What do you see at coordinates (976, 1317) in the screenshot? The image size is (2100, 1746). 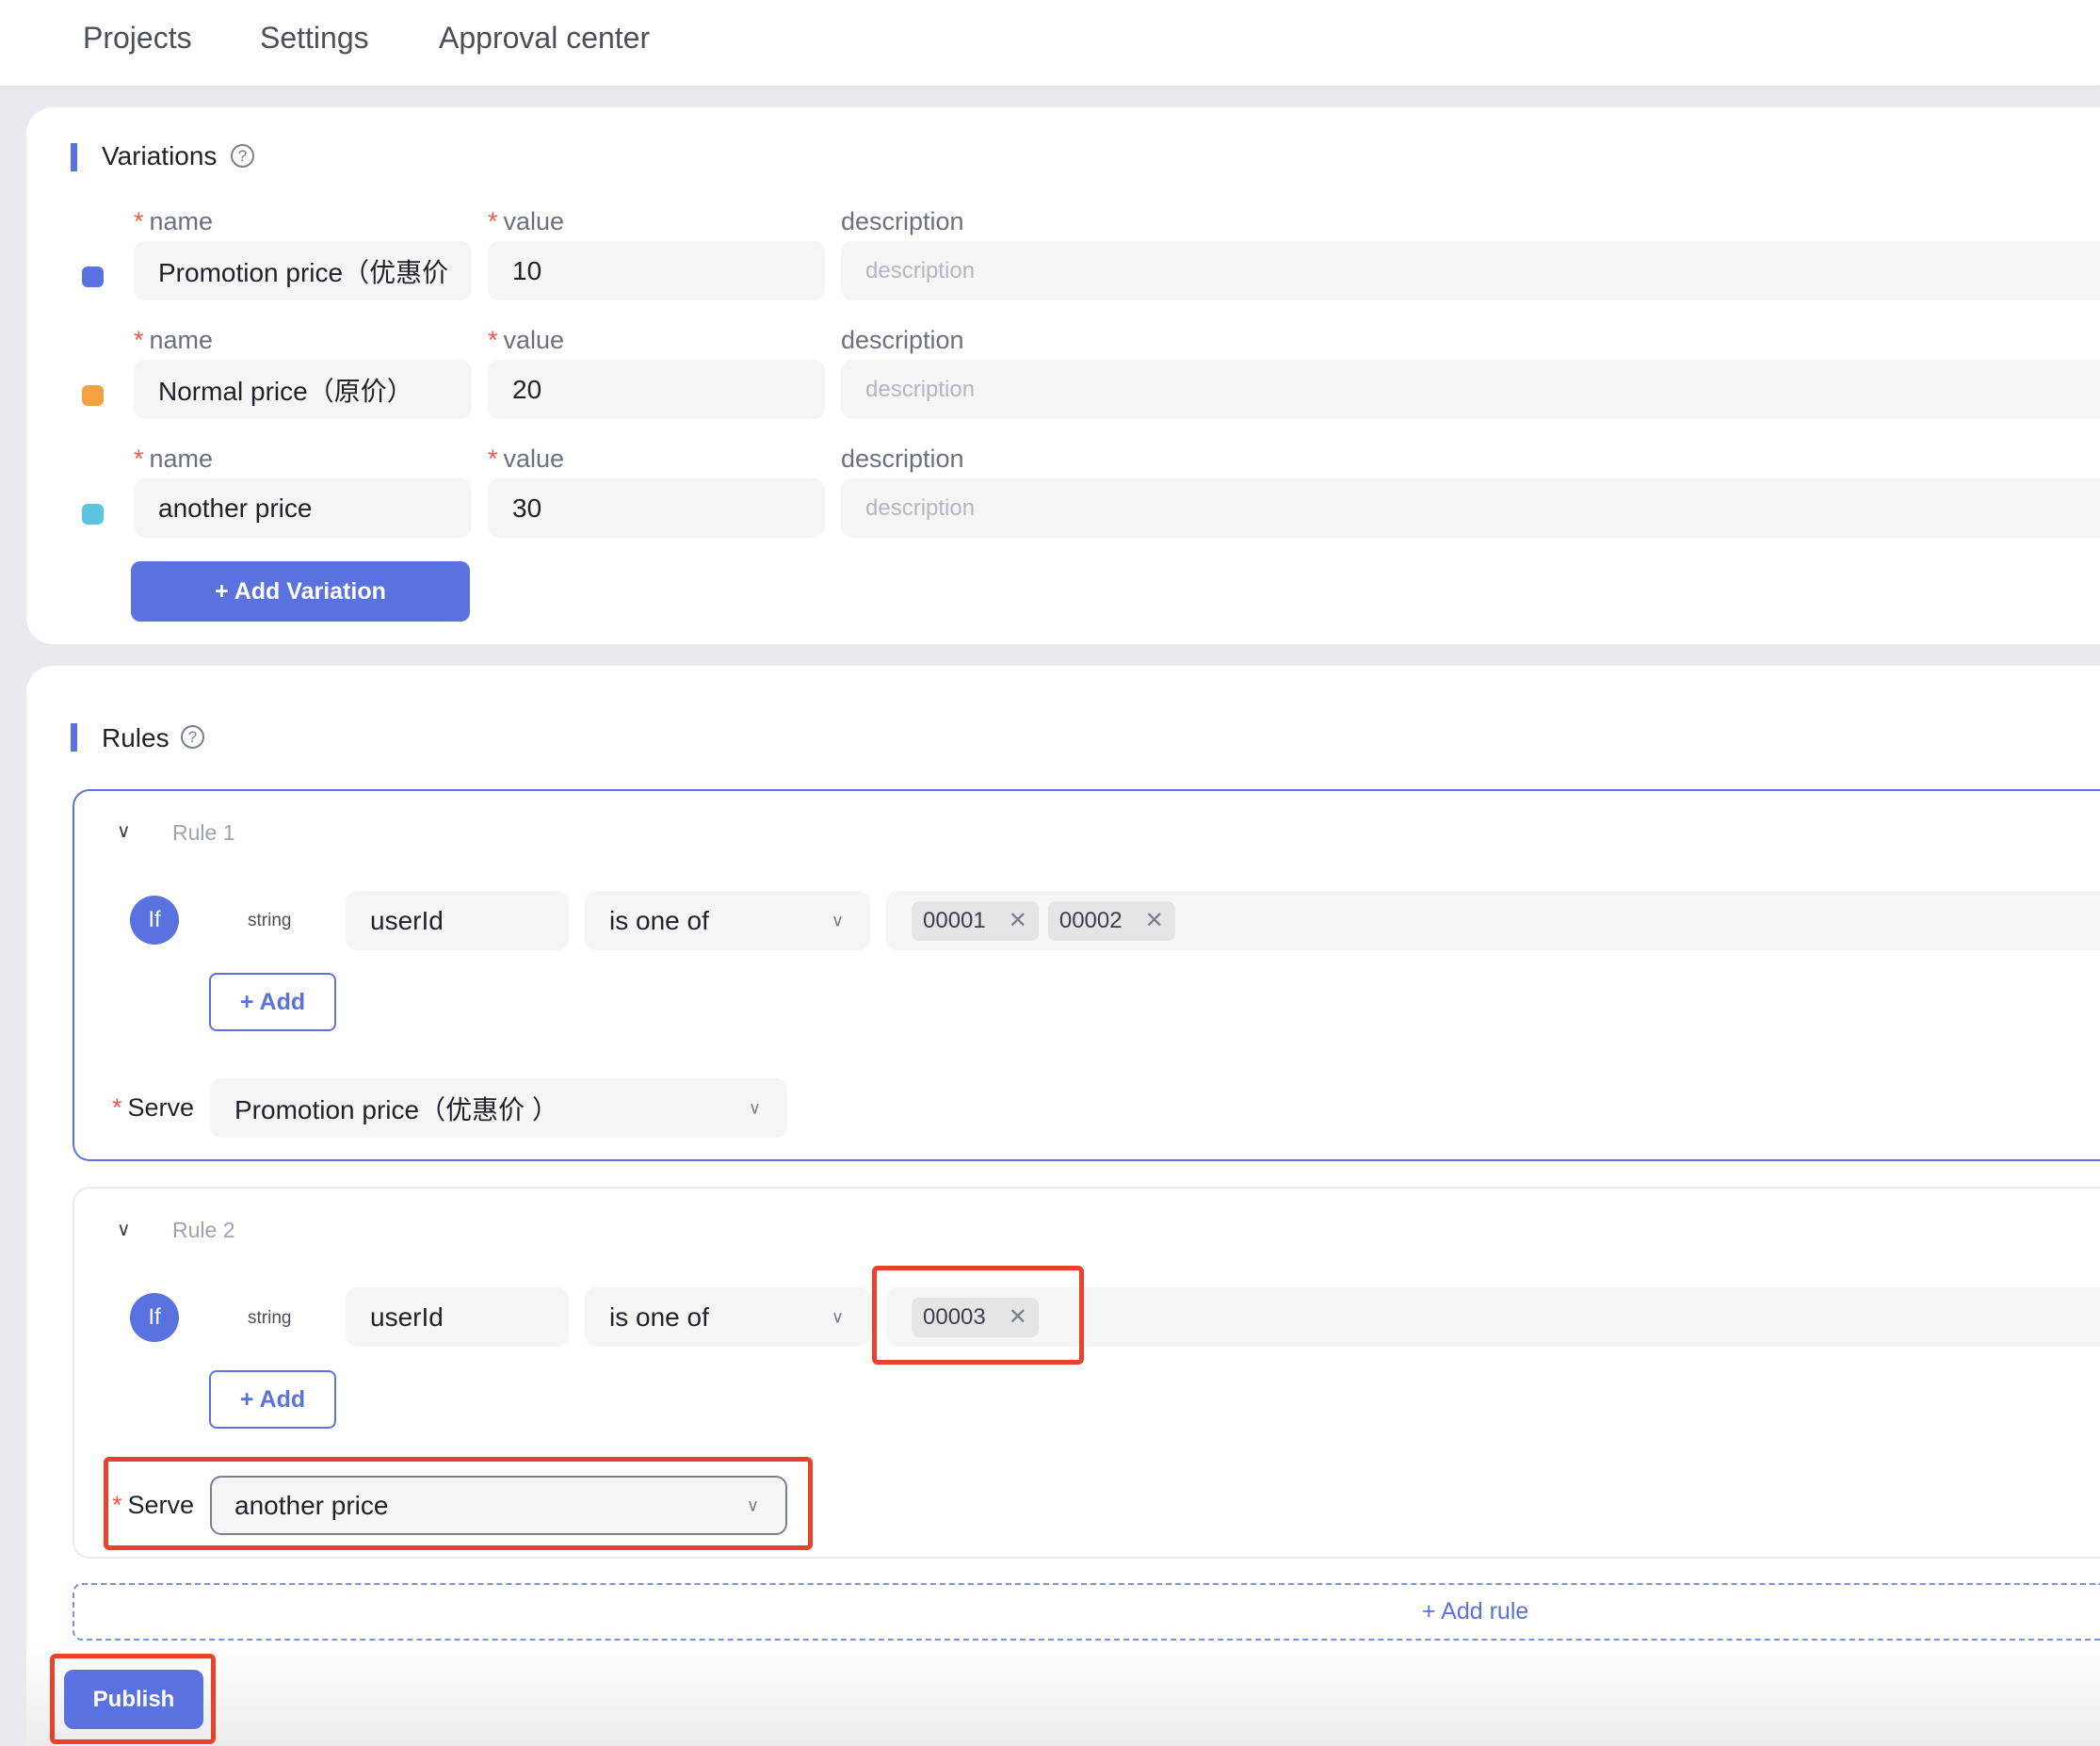 I see `value-tag: 00003 ✕` at bounding box center [976, 1317].